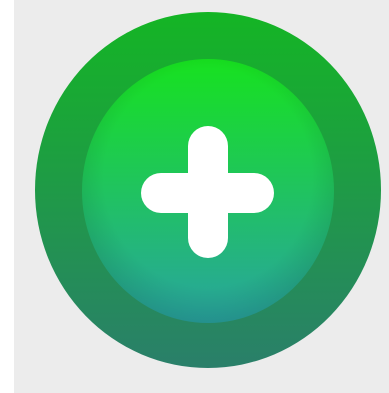 The width and height of the screenshot is (389, 393). I want to click on plus-horizontal-bar, so click(207, 193).